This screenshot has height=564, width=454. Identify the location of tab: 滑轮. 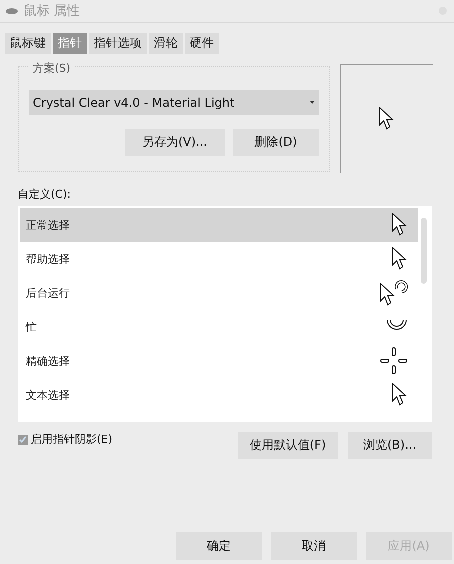
(166, 43).